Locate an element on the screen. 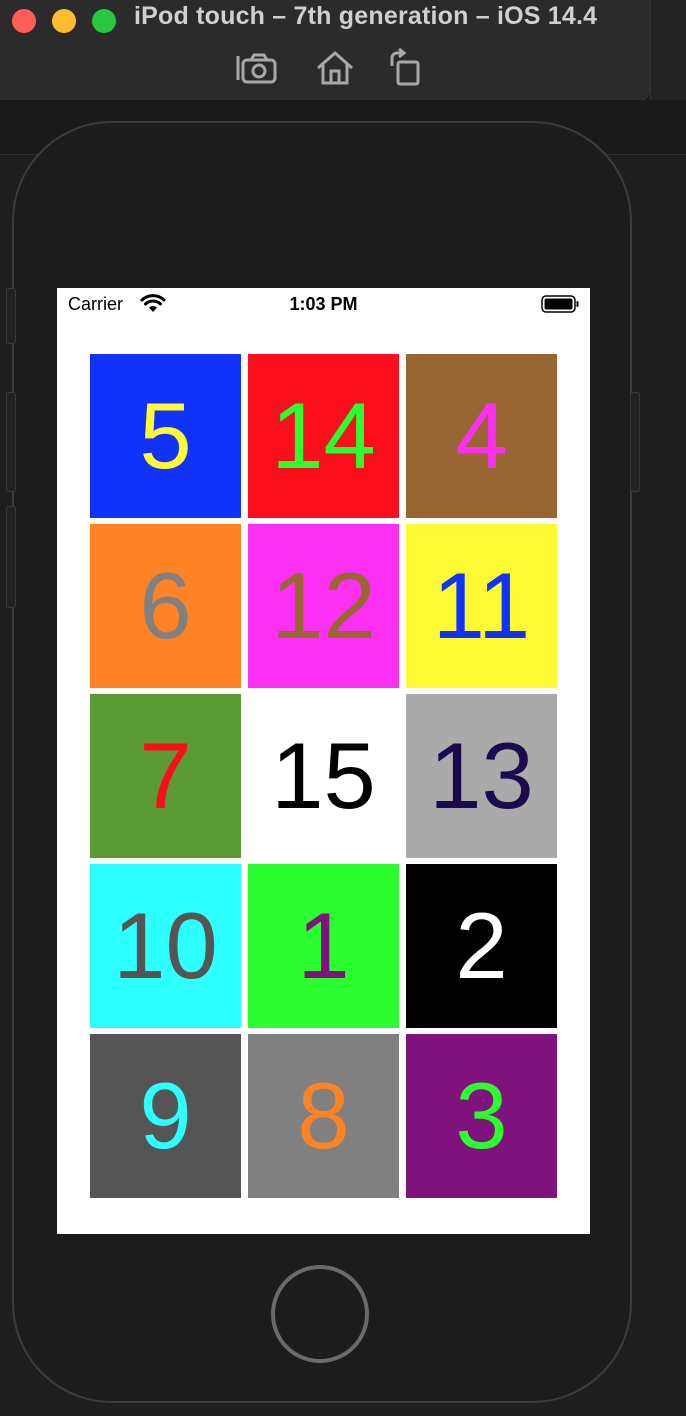  screenshot-icon is located at coordinates (257, 68).